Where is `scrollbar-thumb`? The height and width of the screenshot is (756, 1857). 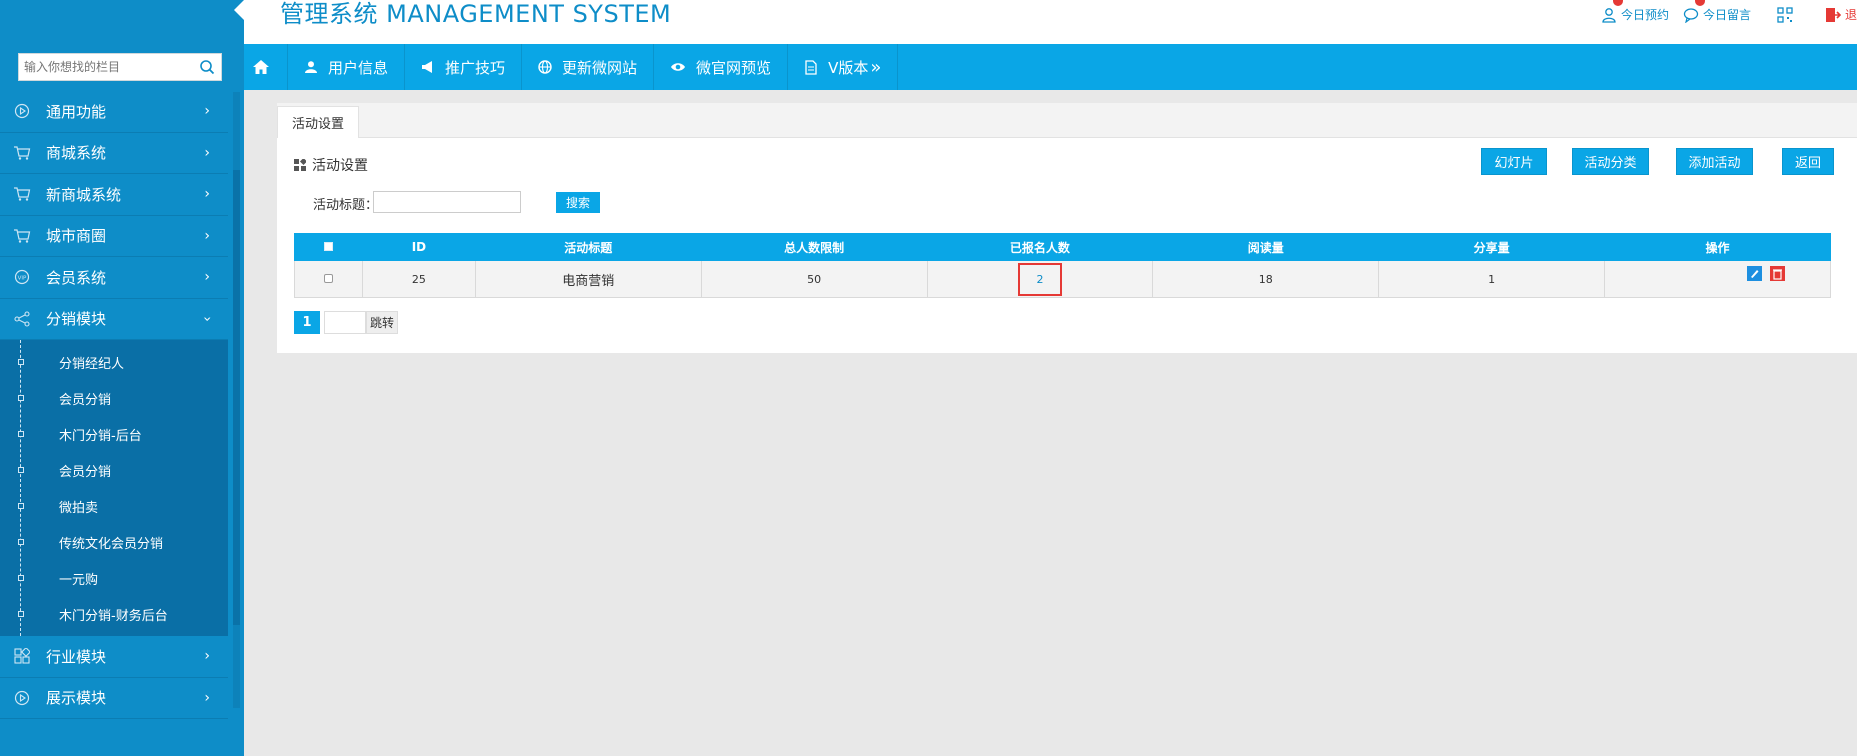 scrollbar-thumb is located at coordinates (236, 397).